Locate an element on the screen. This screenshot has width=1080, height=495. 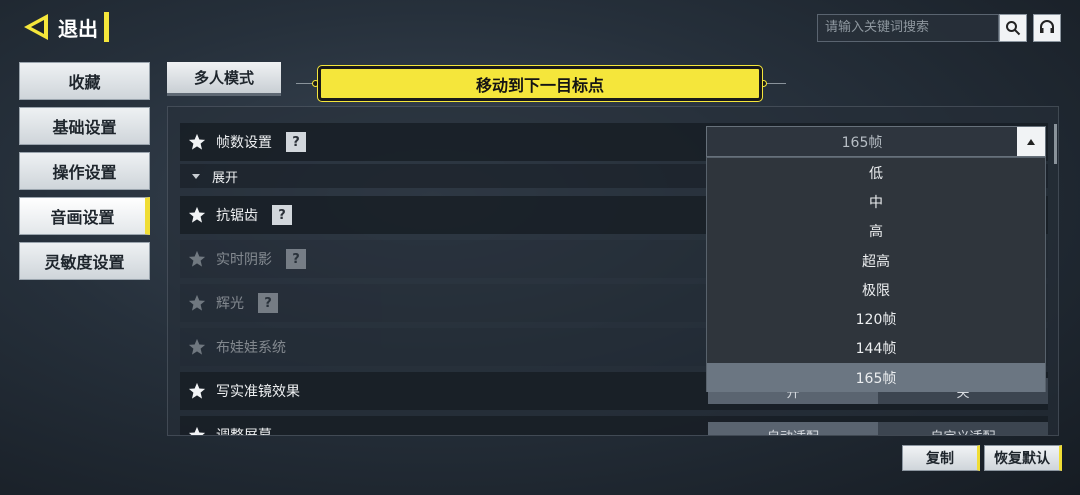
reset-default-button: 恢复默认 is located at coordinates (1023, 458).